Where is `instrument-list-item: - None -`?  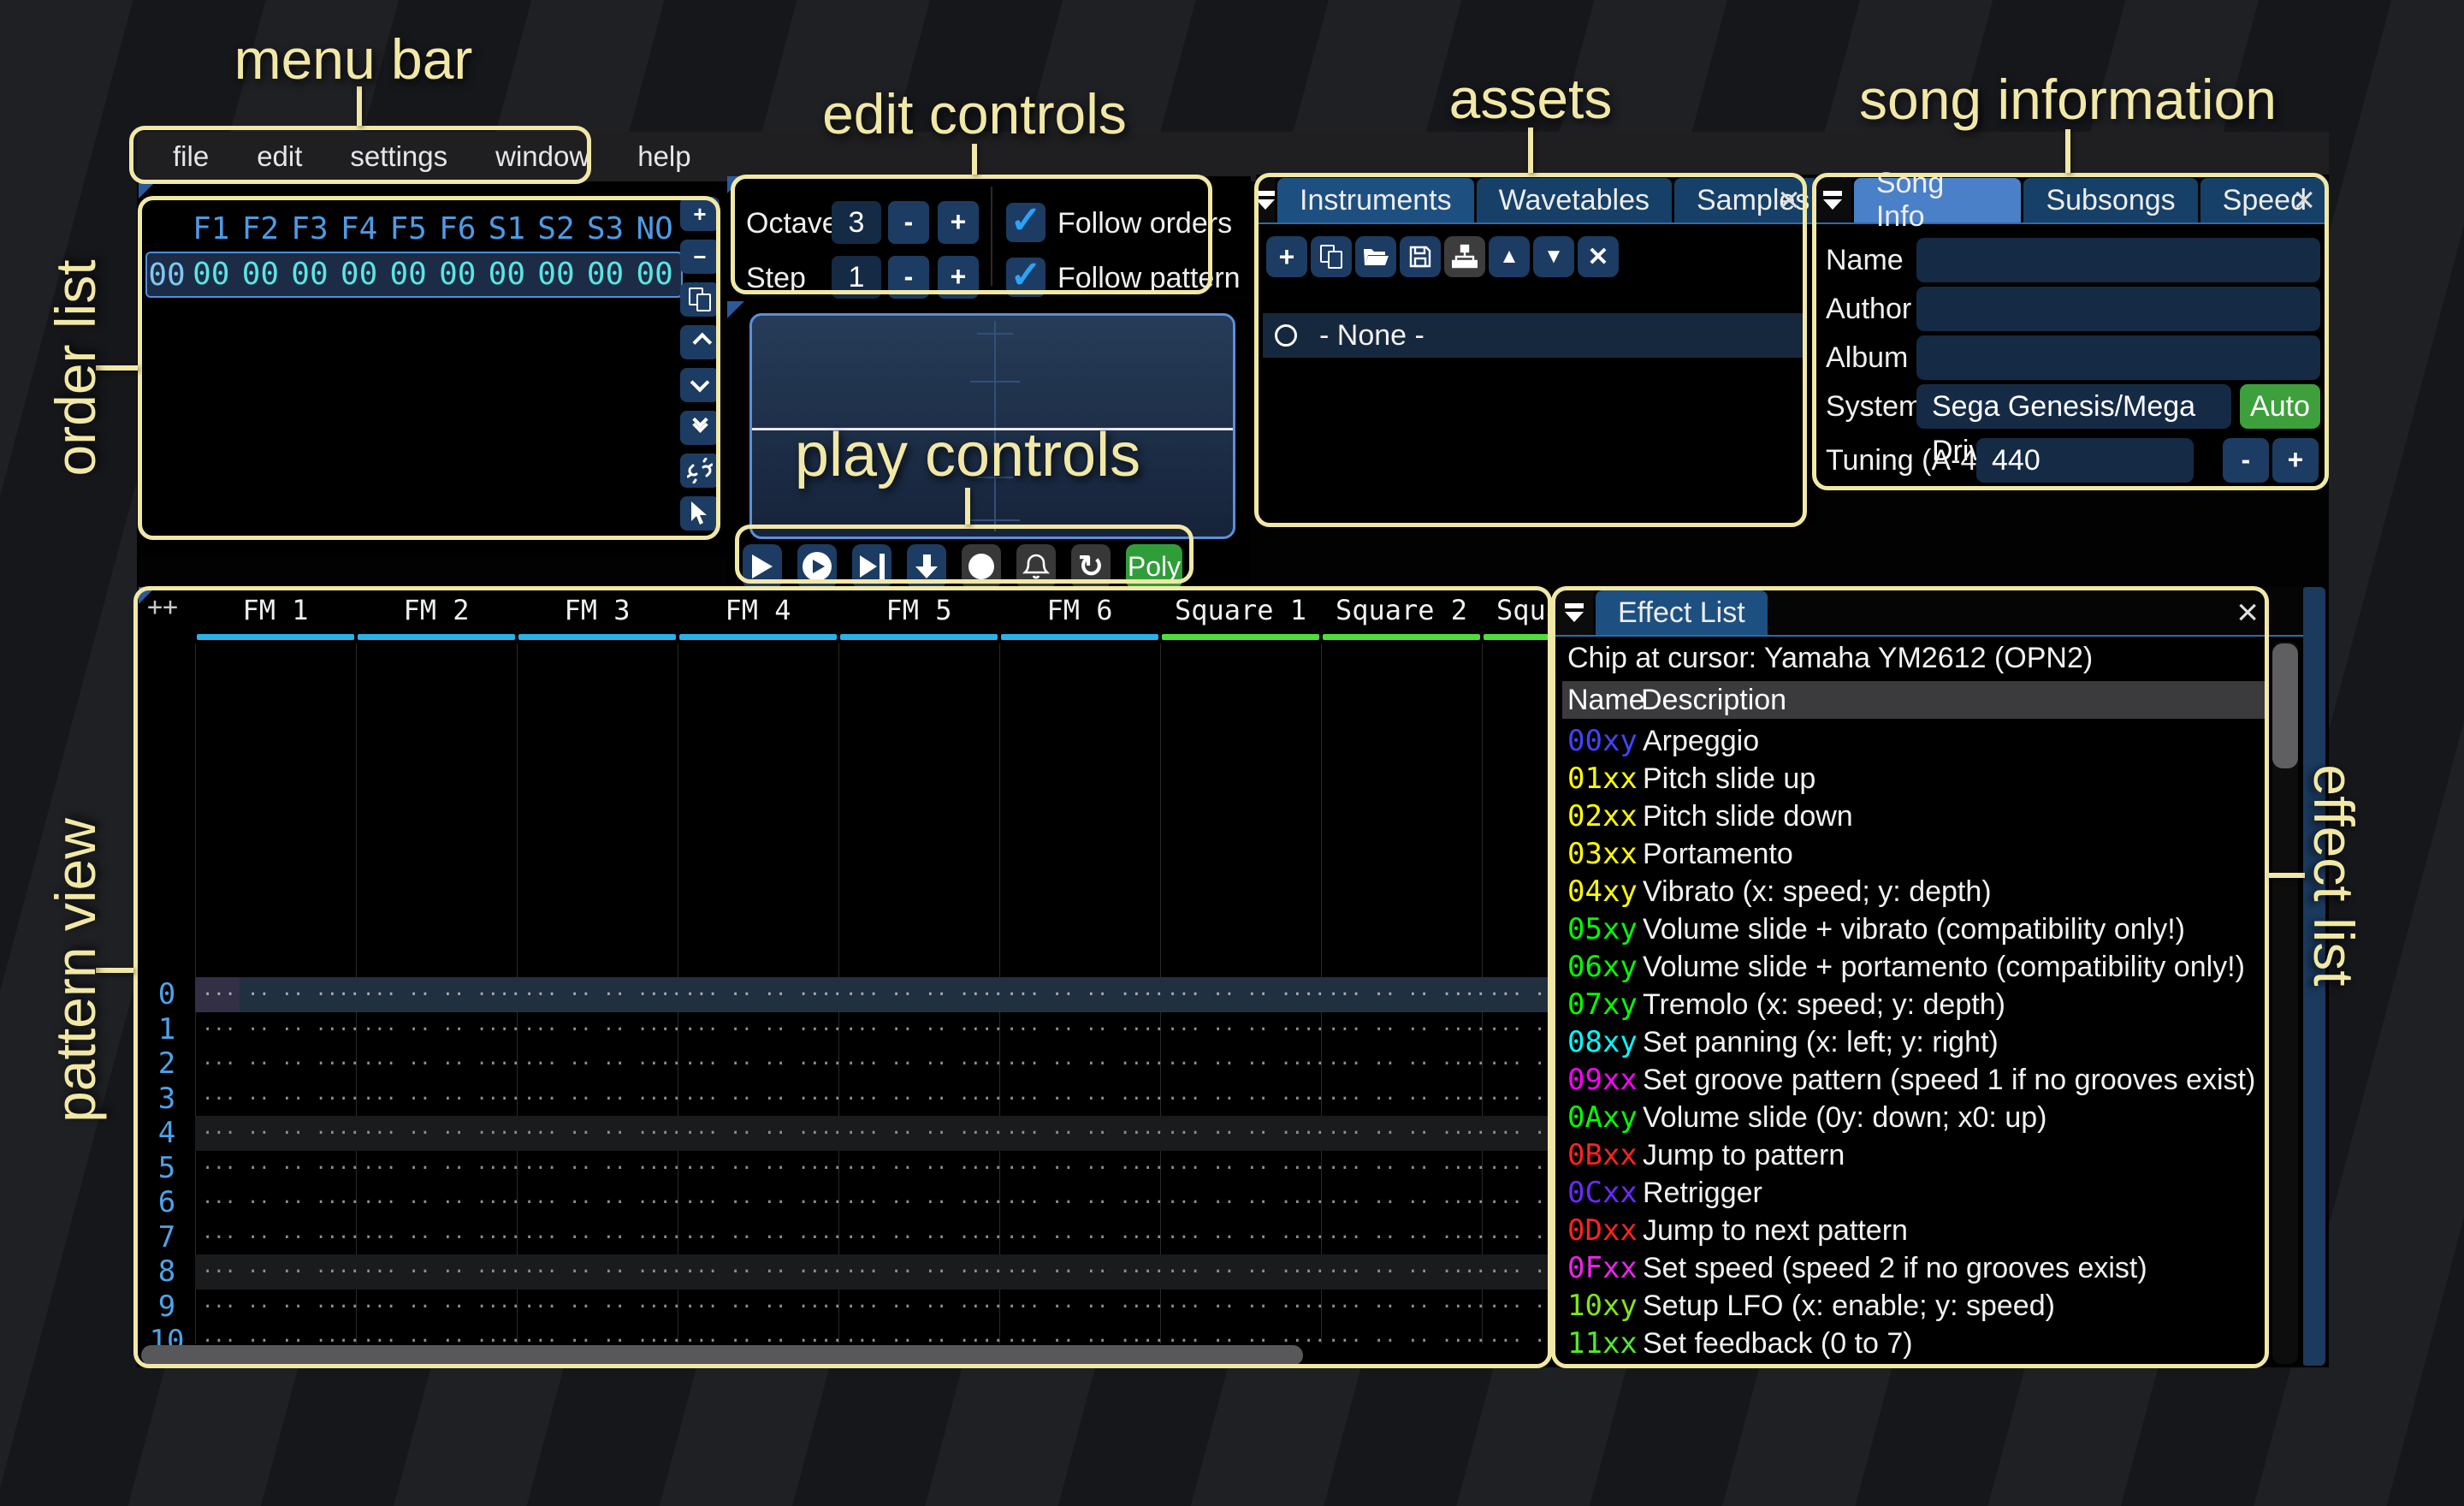 instrument-list-item: - None - is located at coordinates (1533, 335).